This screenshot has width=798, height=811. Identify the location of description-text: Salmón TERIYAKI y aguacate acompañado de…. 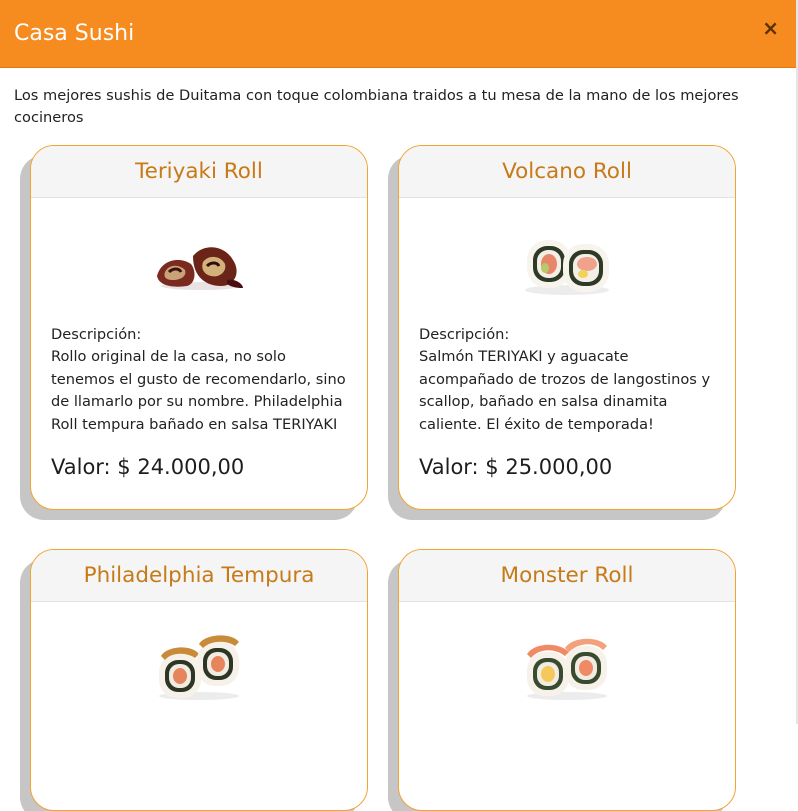
(565, 390).